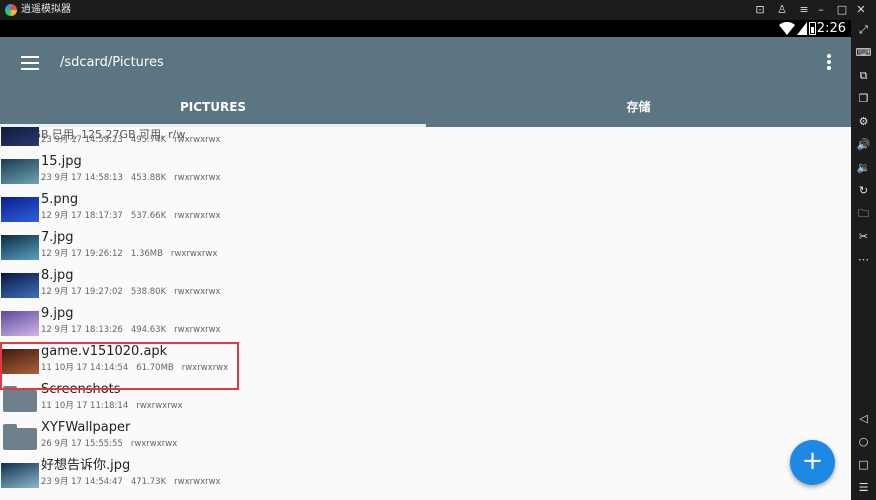 The image size is (876, 500). What do you see at coordinates (438, 10) in the screenshot?
I see `emulator-title-bar: 逍遥模拟器 ⊡ ♙ ≡ – □ ✕` at bounding box center [438, 10].